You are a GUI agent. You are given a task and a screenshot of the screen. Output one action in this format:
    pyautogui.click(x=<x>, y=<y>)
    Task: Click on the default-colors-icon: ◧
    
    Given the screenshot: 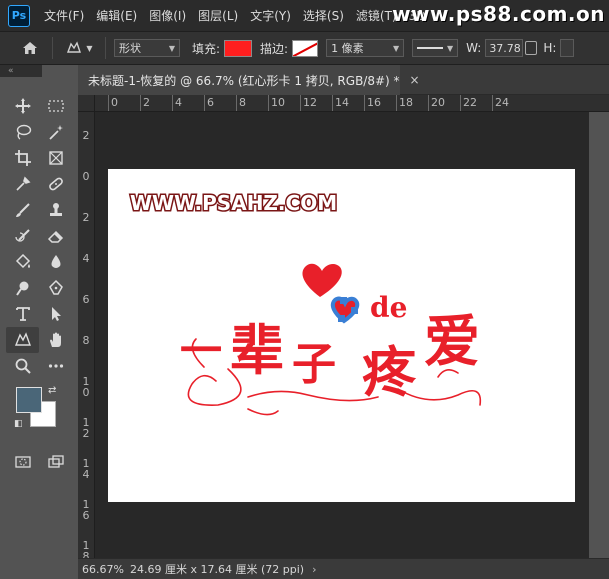 What is the action you would take?
    pyautogui.click(x=18, y=424)
    